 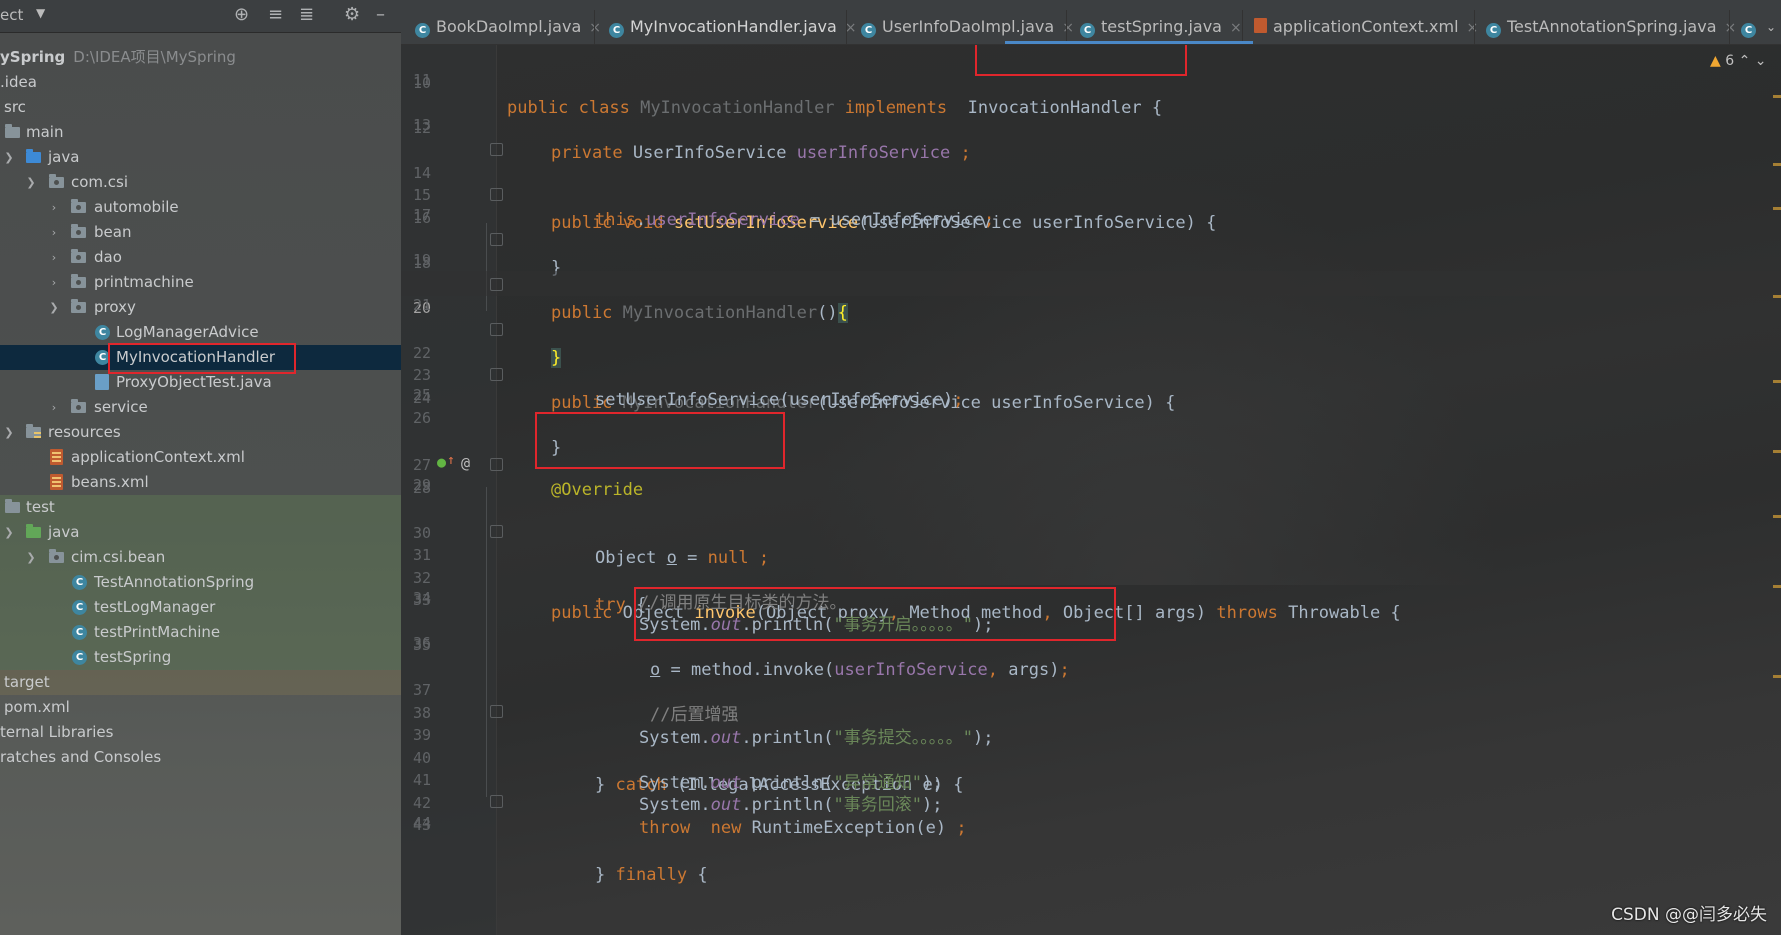 What do you see at coordinates (100, 182) in the screenshot?
I see `tree-item-label: com.csi` at bounding box center [100, 182].